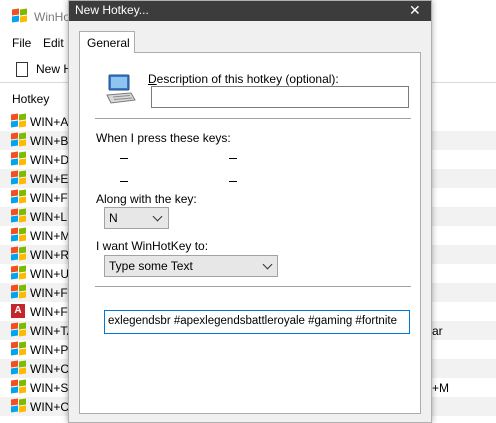  Describe the element at coordinates (415, 10) in the screenshot. I see `close-icon: ✕` at that location.